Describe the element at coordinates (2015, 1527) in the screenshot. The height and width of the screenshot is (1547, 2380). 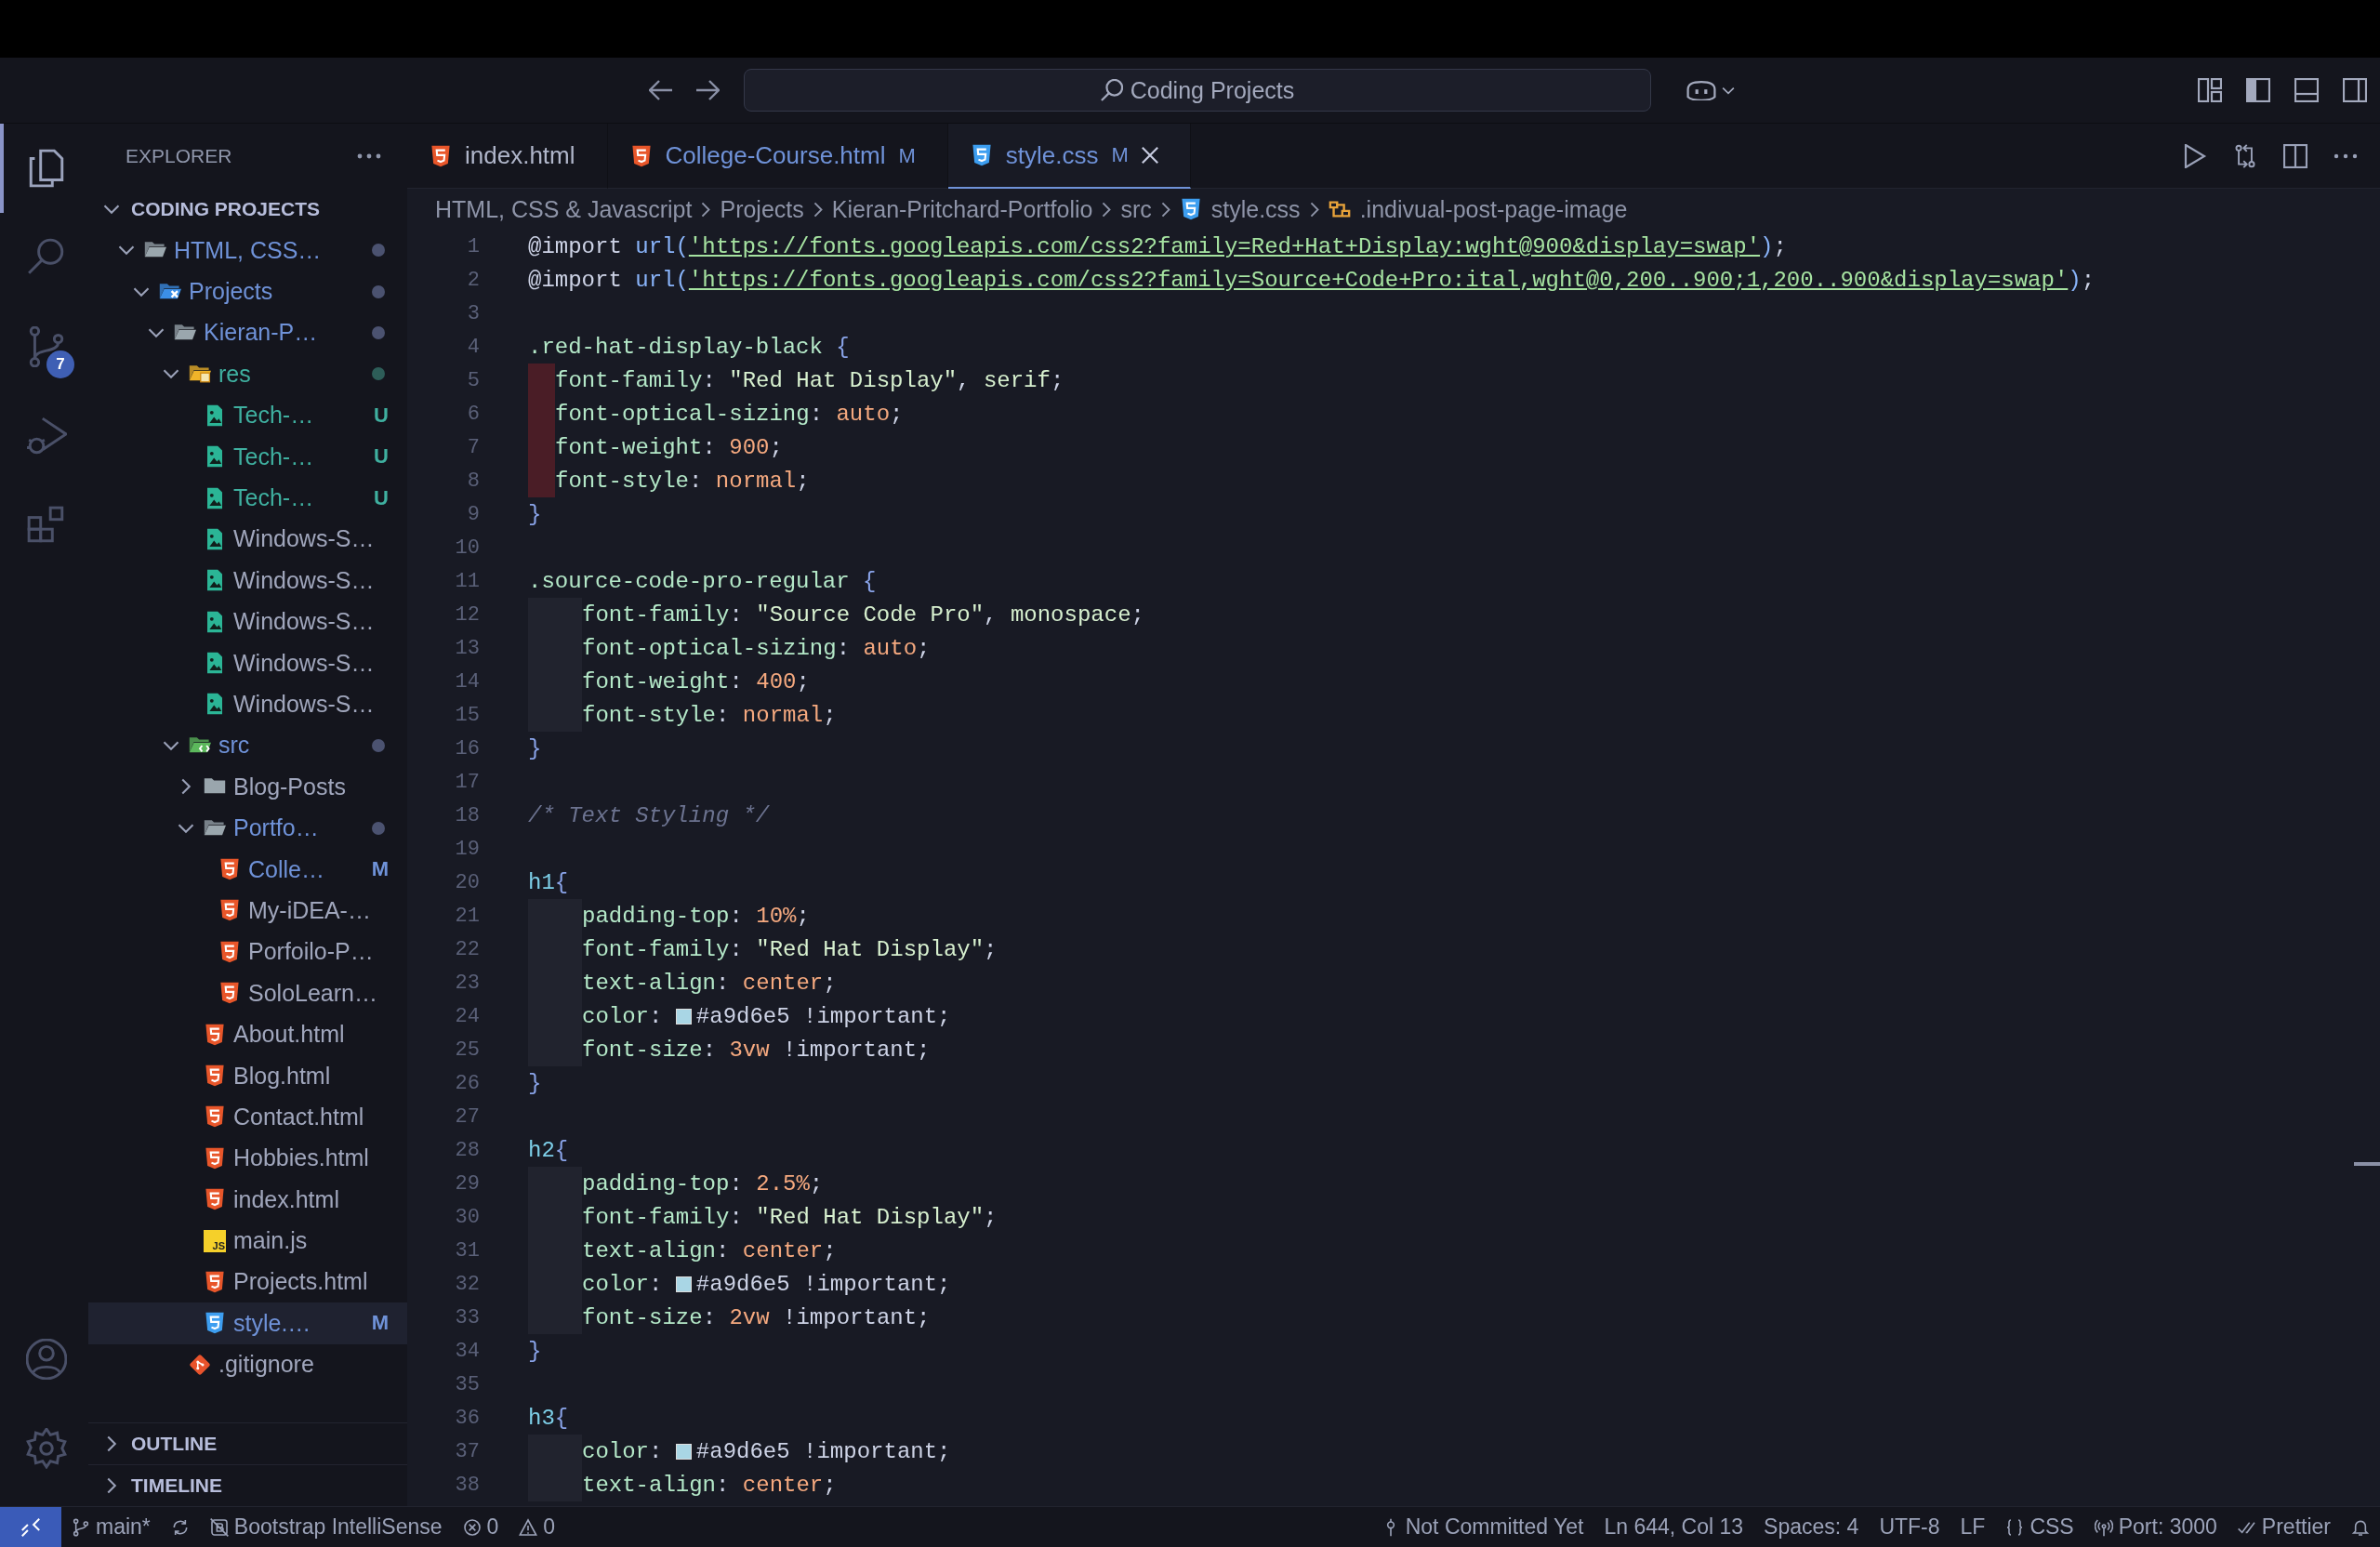
I see `braces-icon` at that location.